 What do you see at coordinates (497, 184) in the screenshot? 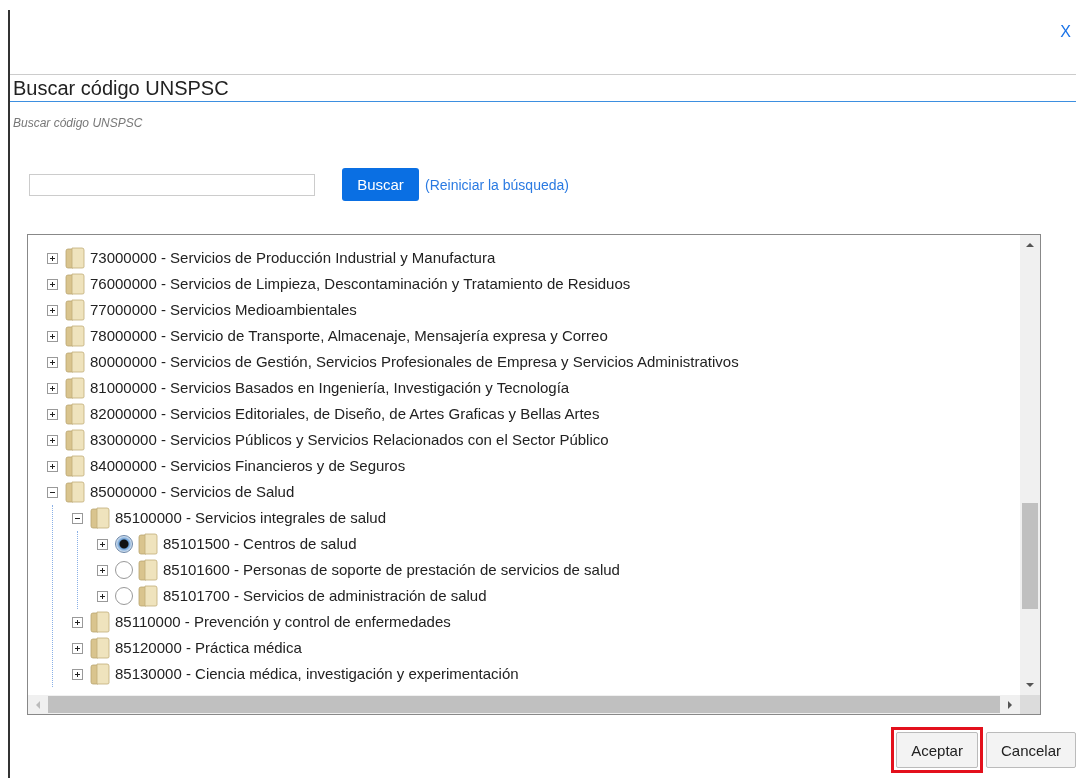
I see `reset-search-link: (Reiniciar la búsqueda)` at bounding box center [497, 184].